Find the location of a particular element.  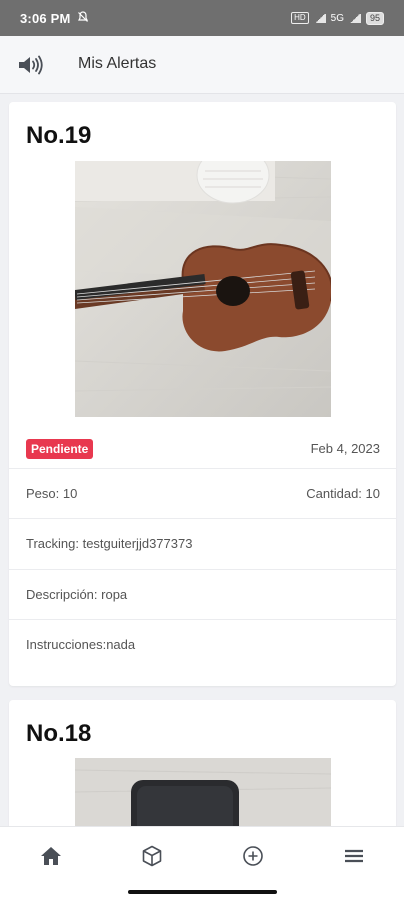

notifications-muted-icon is located at coordinates (83, 18).